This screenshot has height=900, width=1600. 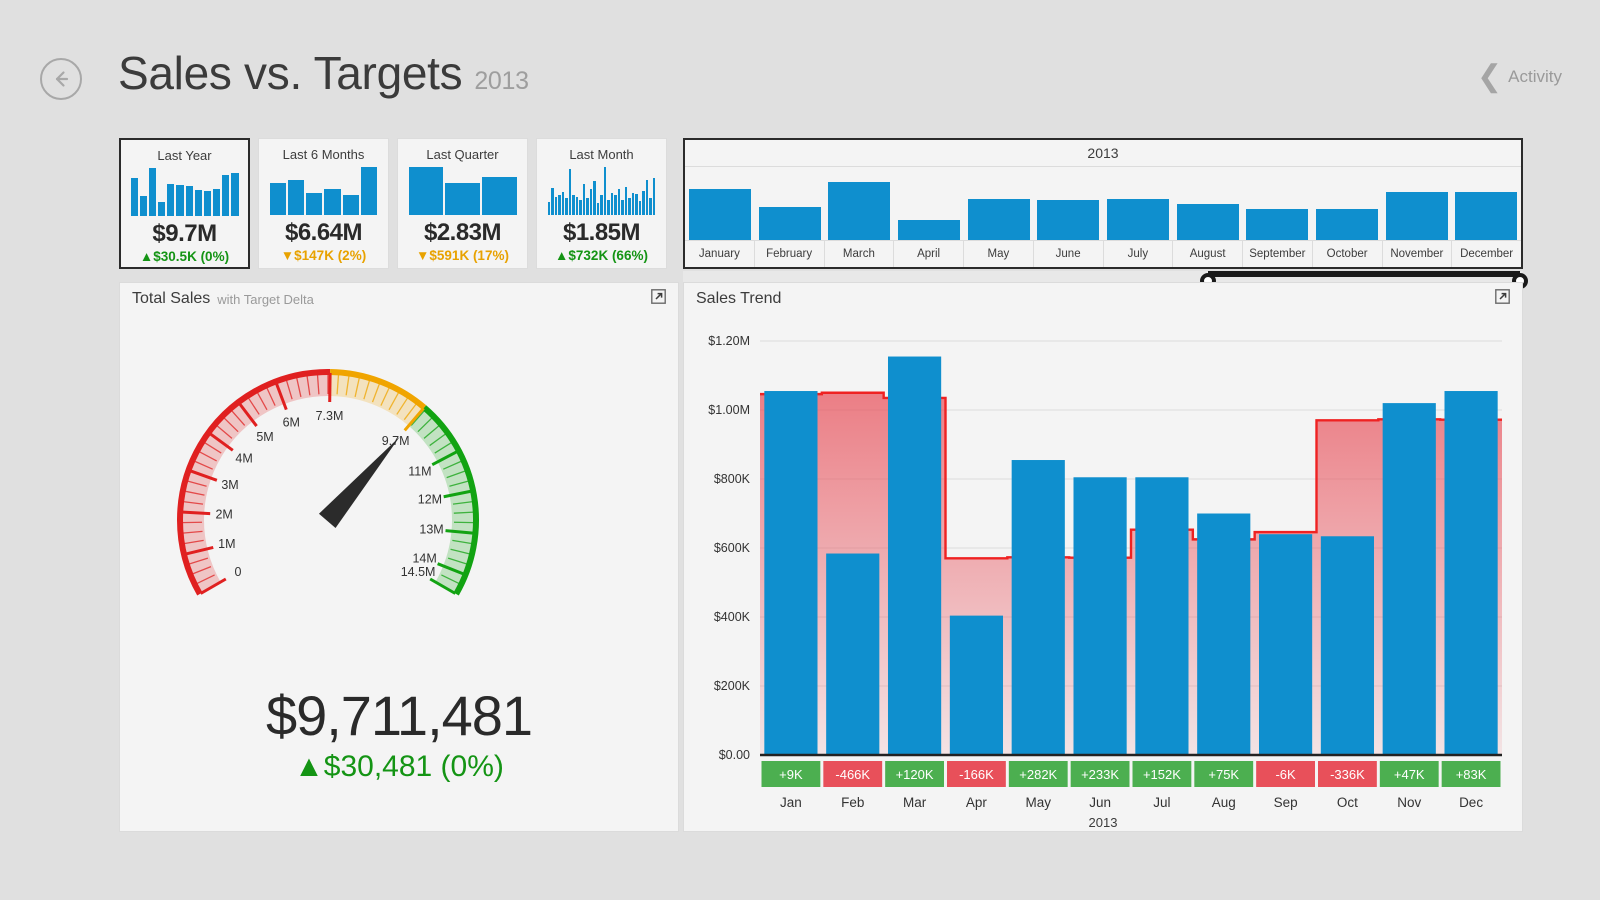 What do you see at coordinates (999, 254) in the screenshot?
I see `timeline-month-label: May` at bounding box center [999, 254].